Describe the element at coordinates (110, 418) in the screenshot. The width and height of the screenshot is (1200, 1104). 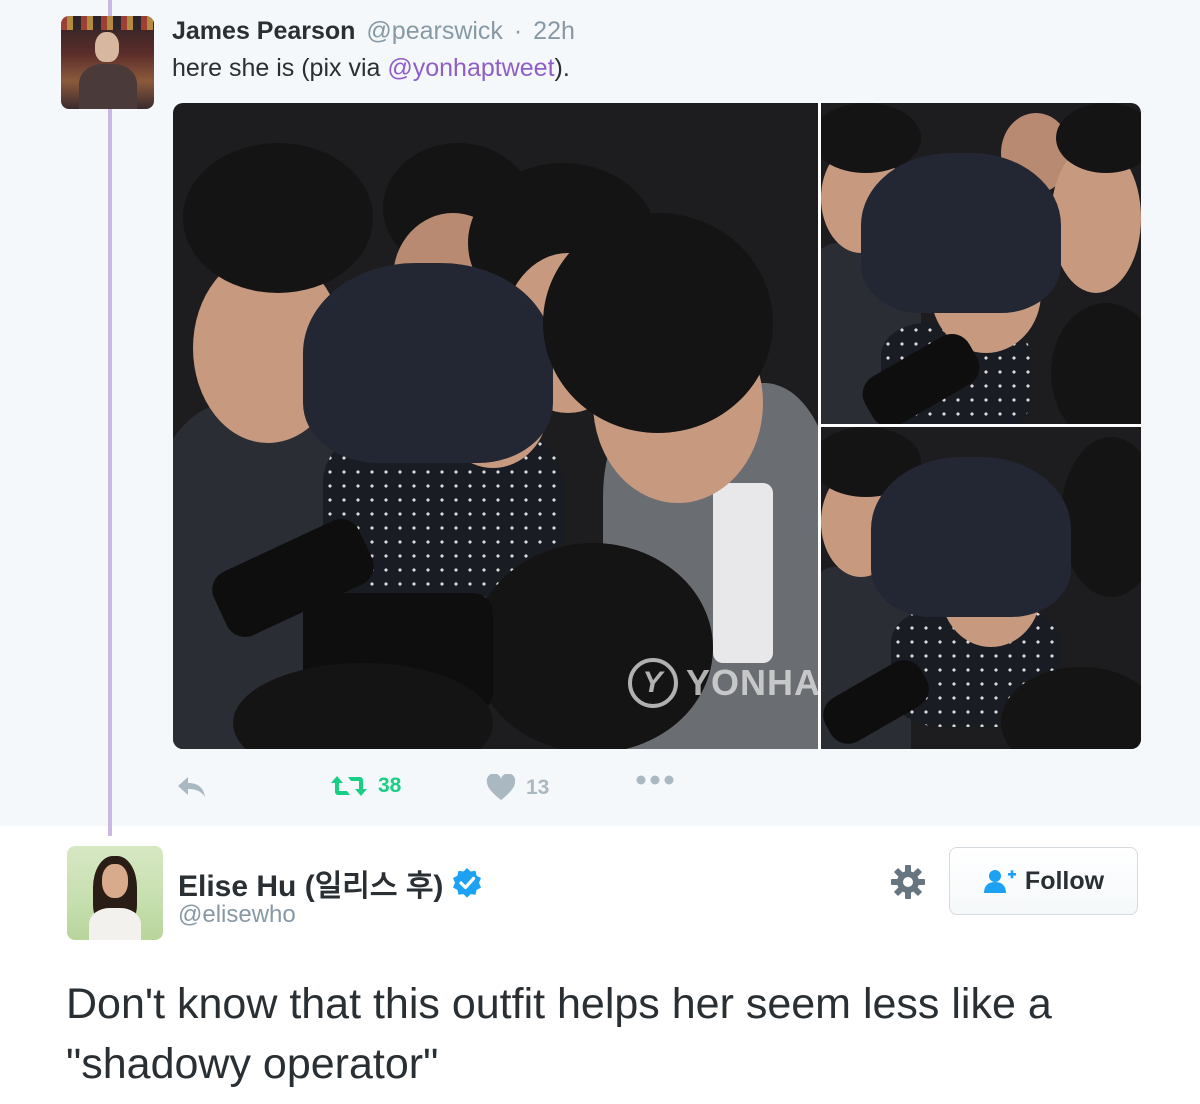
I see `thread-connector-line` at that location.